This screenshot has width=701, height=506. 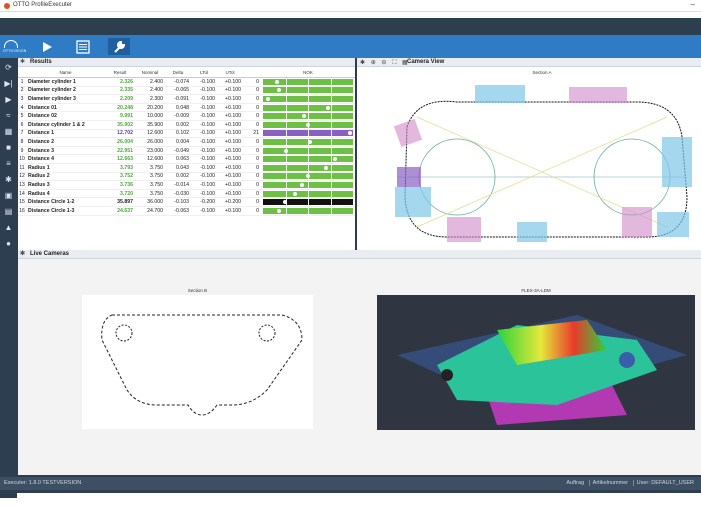 What do you see at coordinates (8, 243) in the screenshot?
I see `user-icon: ●` at bounding box center [8, 243].